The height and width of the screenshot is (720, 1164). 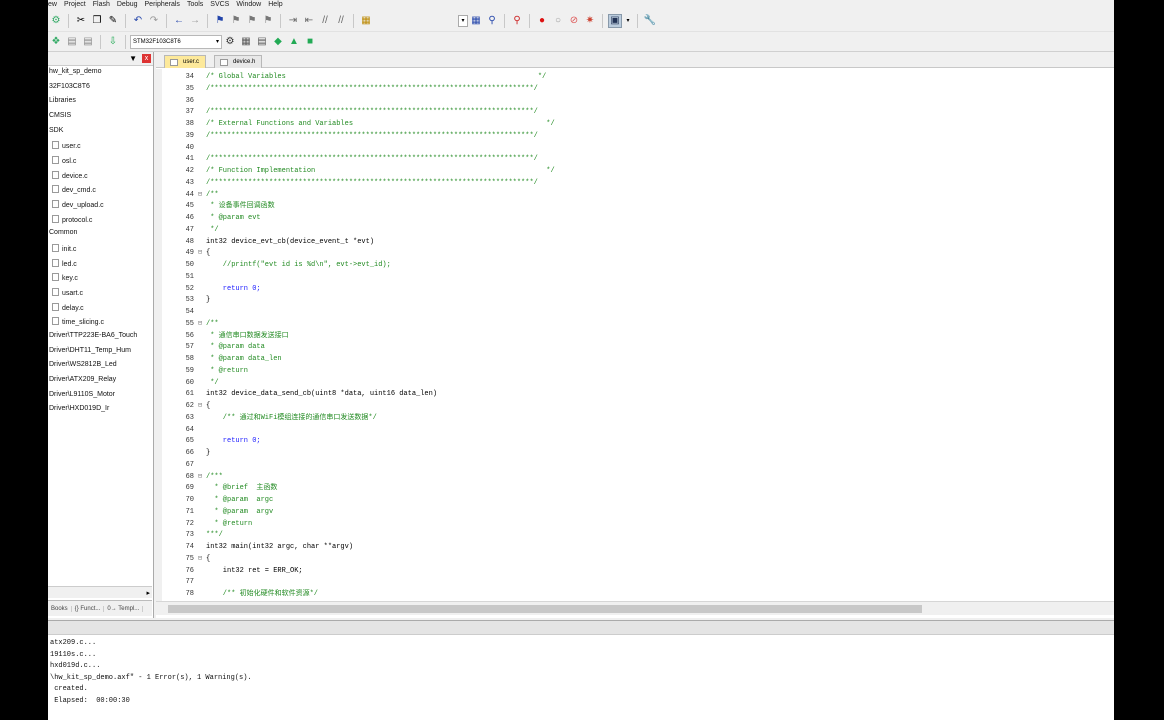 I want to click on start-debug-icon: ⚲, so click(x=517, y=21).